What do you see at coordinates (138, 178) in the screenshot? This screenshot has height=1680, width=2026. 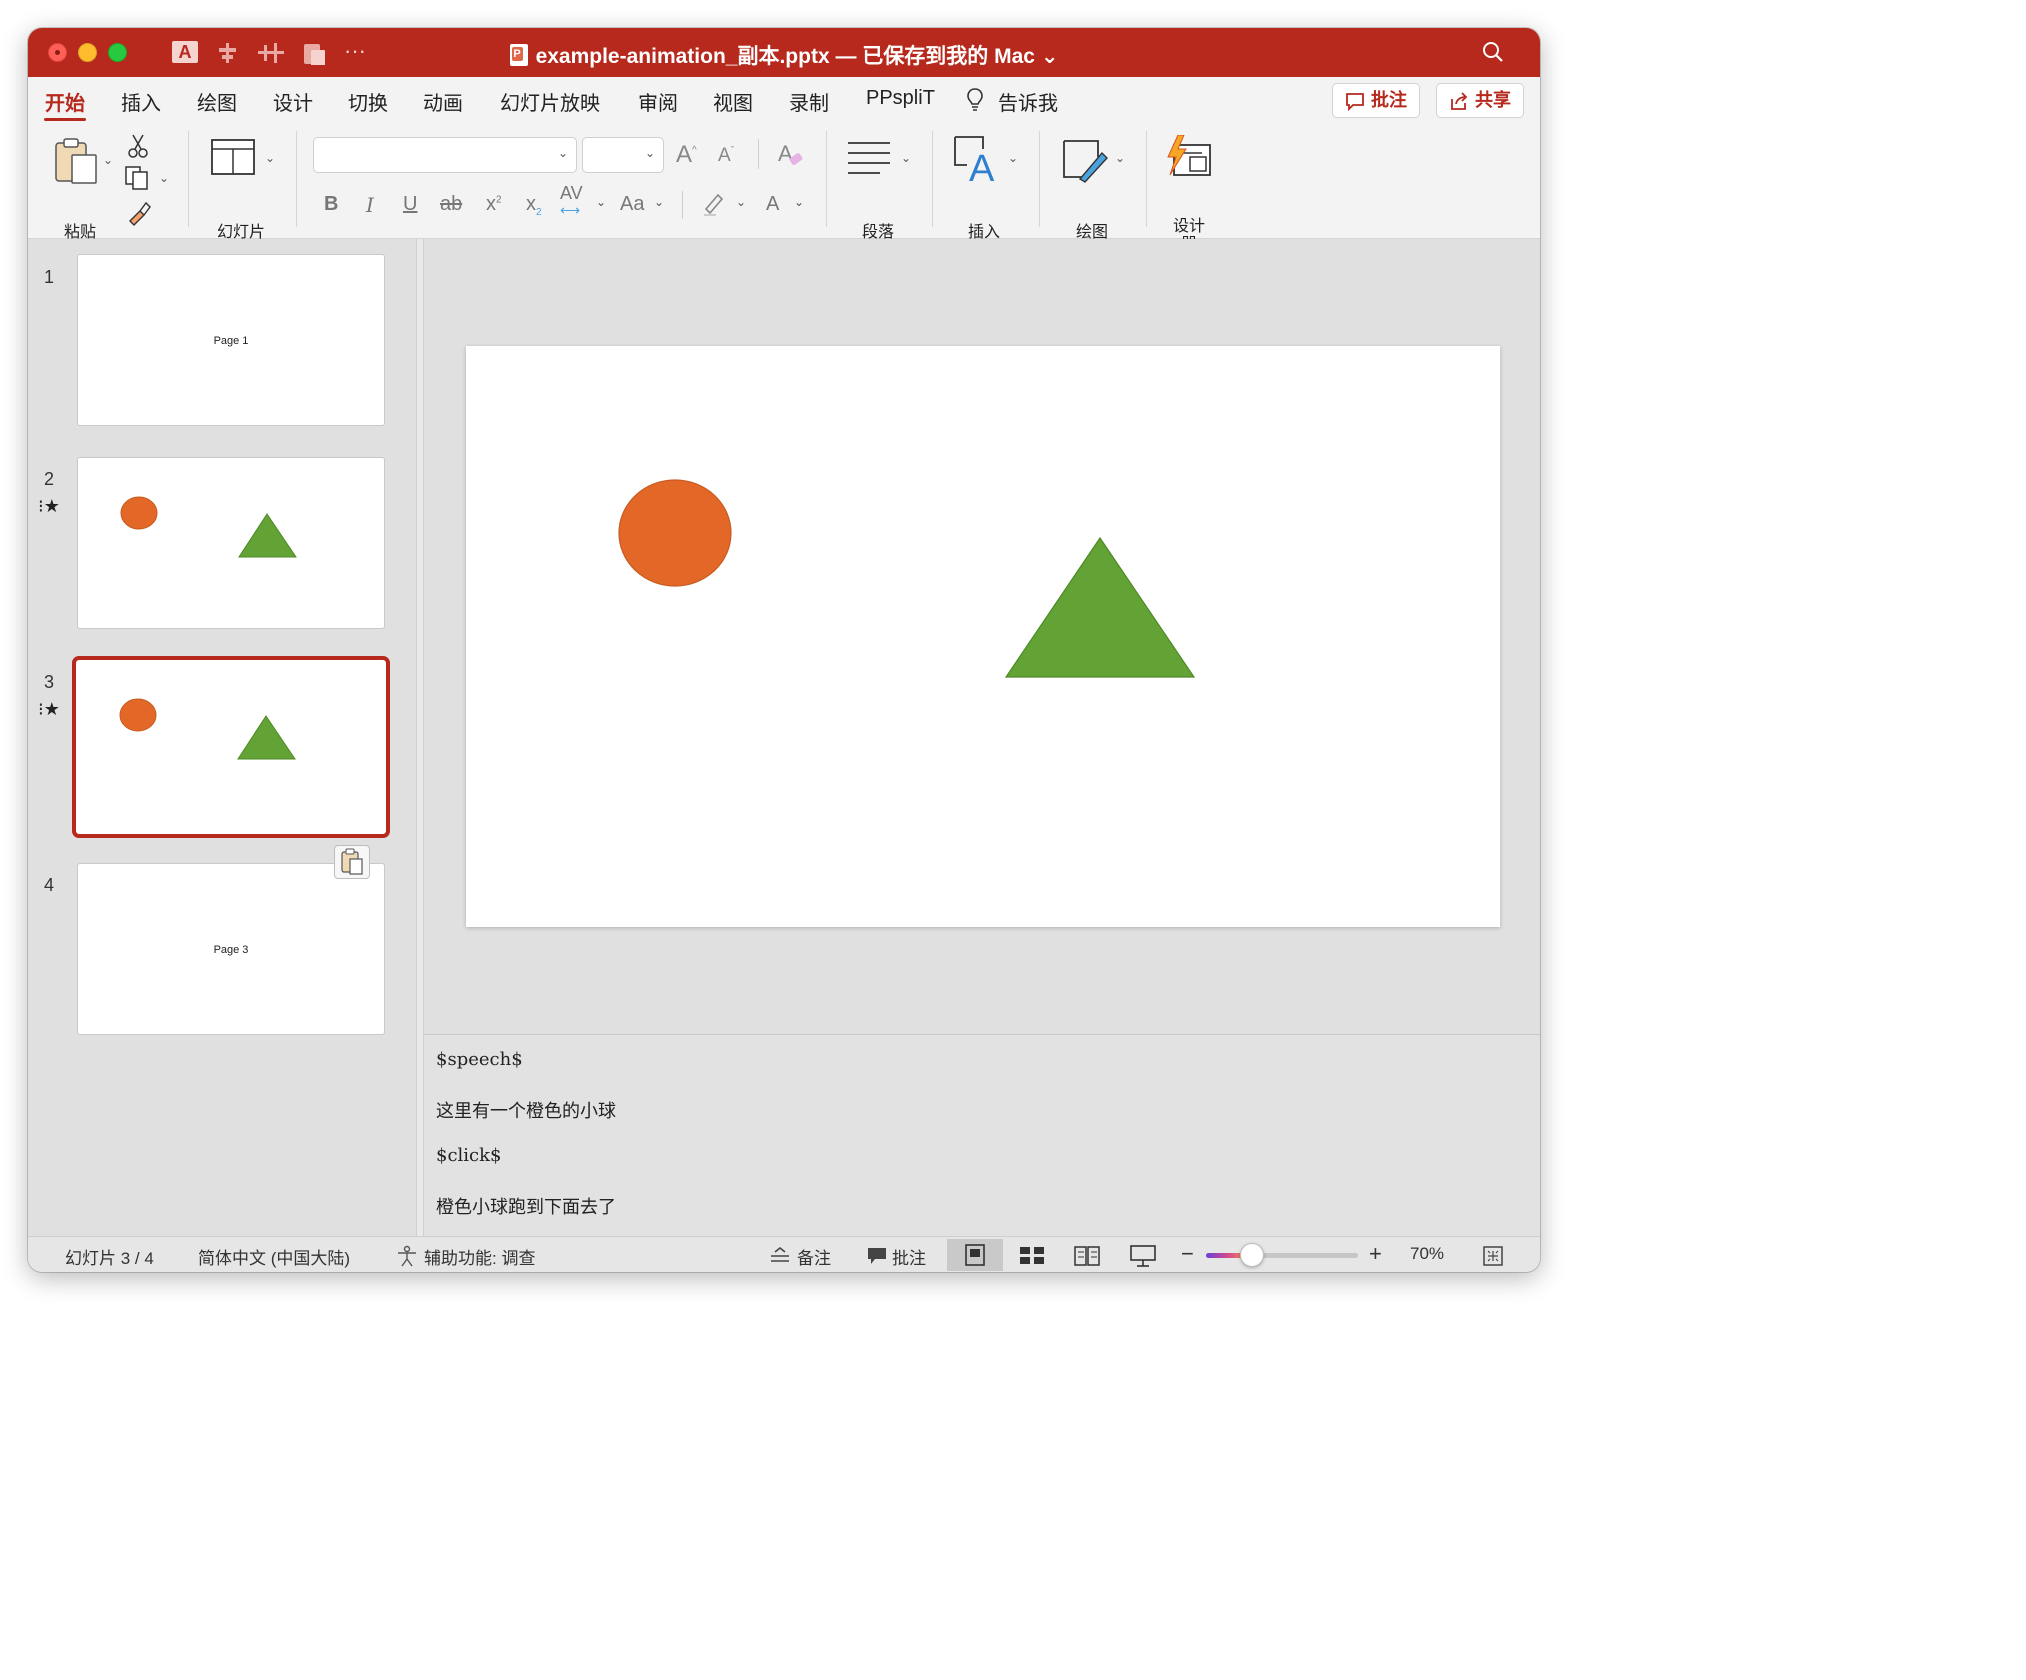 I see `copy-icon` at bounding box center [138, 178].